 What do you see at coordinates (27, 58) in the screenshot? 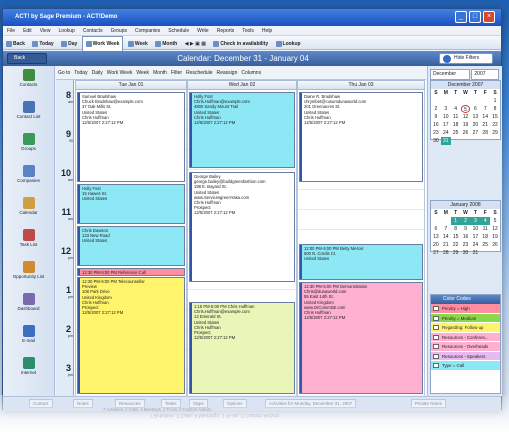
I see `nav-back-button: Back` at bounding box center [27, 58].